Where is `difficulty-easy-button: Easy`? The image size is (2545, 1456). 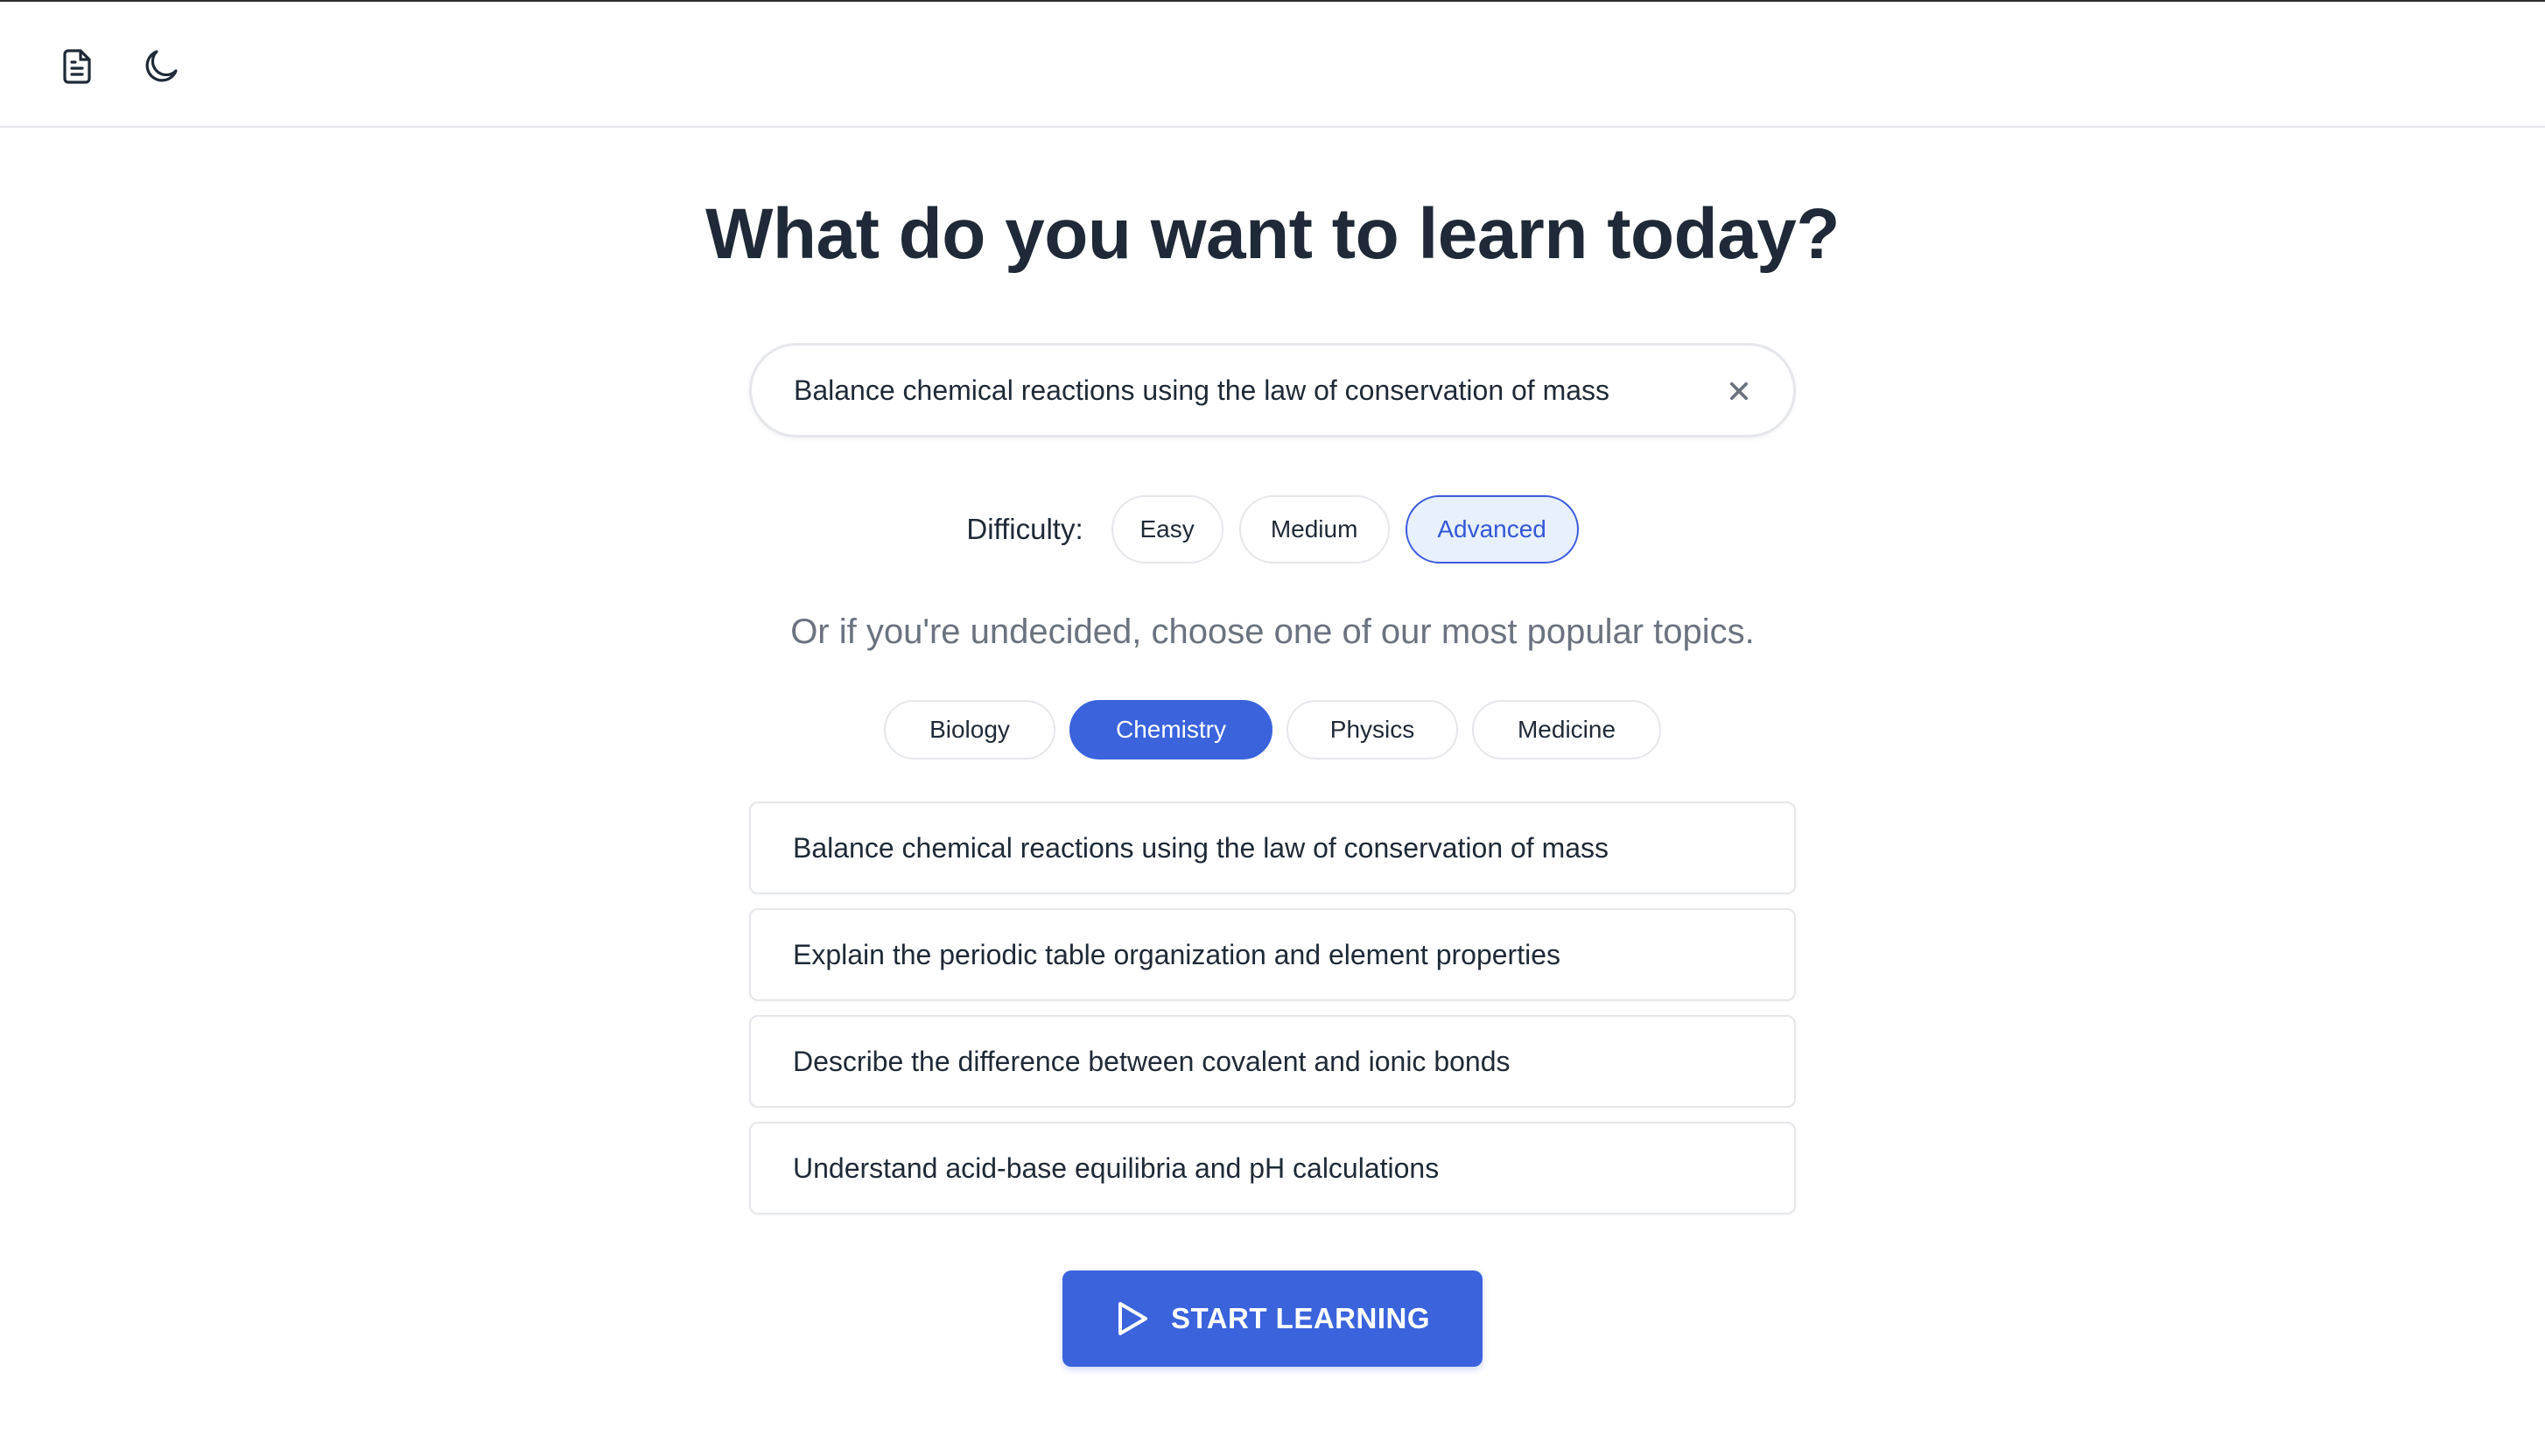 difficulty-easy-button: Easy is located at coordinates (1167, 529).